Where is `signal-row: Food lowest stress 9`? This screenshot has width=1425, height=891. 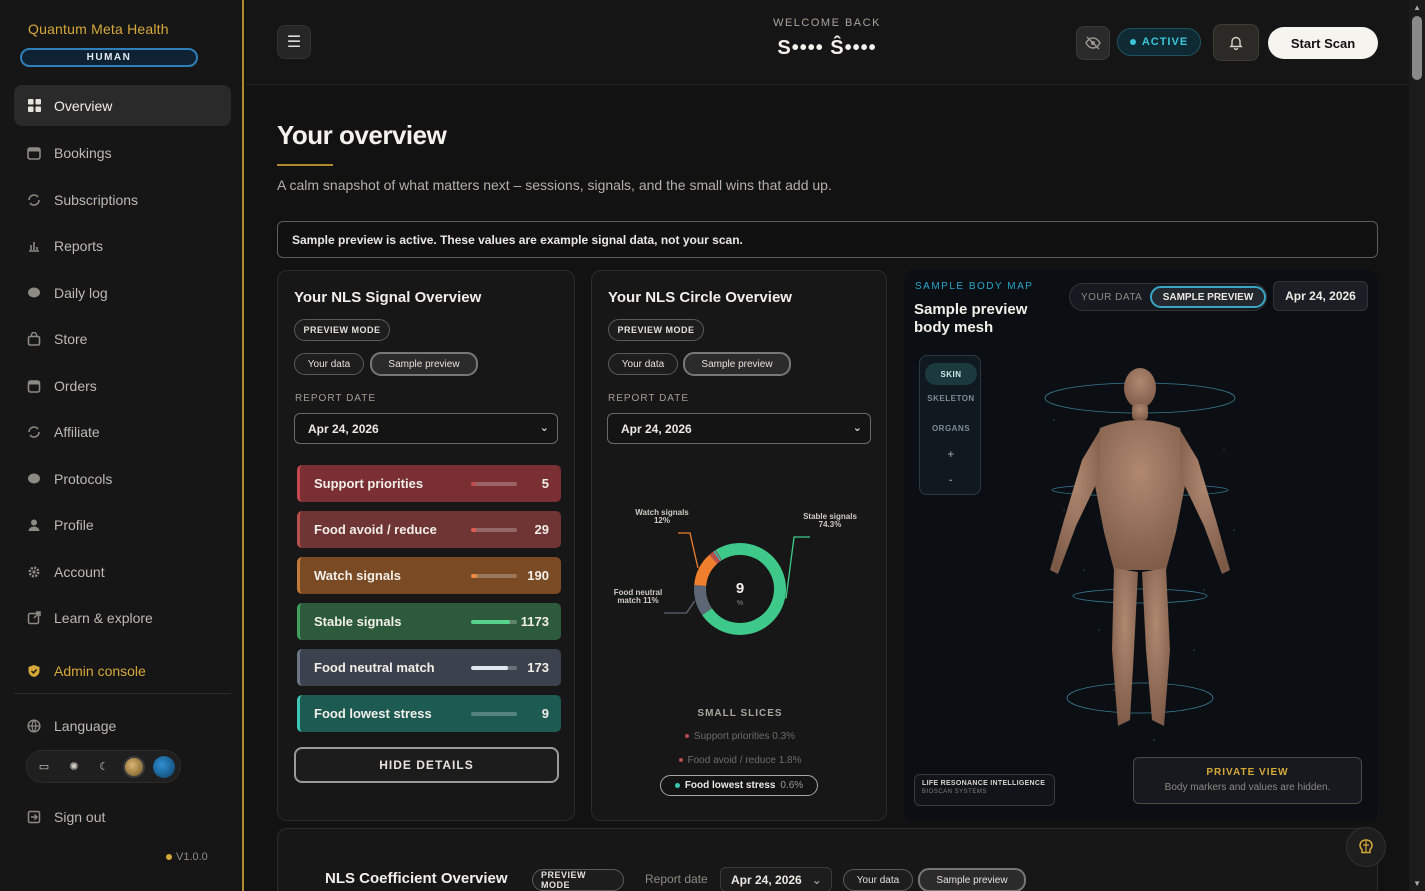
signal-row: Food lowest stress 9 is located at coordinates (429, 713).